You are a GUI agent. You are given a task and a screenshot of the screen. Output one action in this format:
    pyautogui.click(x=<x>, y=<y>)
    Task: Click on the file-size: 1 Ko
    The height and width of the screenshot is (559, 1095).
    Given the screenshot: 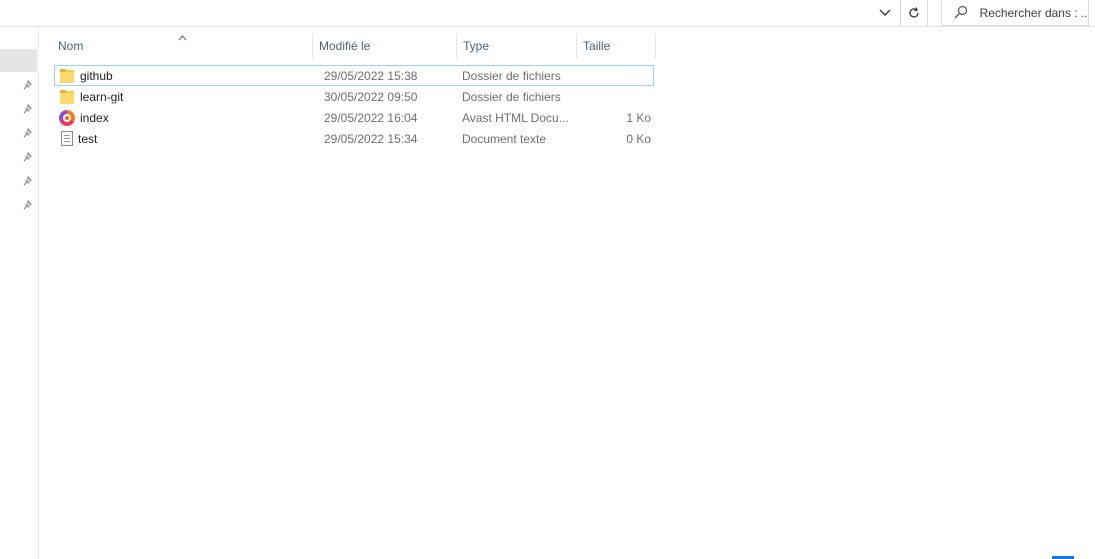 What is the action you would take?
    pyautogui.click(x=638, y=117)
    